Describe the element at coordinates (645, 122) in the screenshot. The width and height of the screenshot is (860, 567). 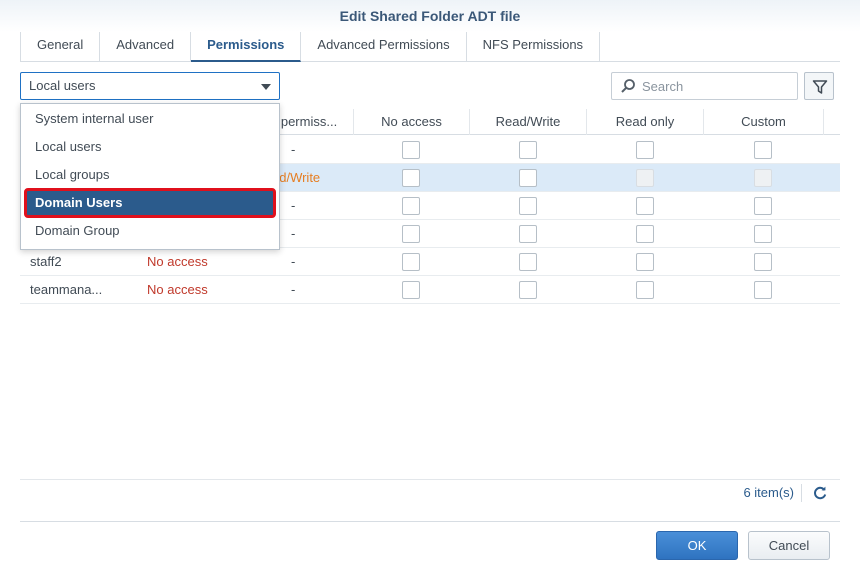
I see `column-header-read-only: Read only` at that location.